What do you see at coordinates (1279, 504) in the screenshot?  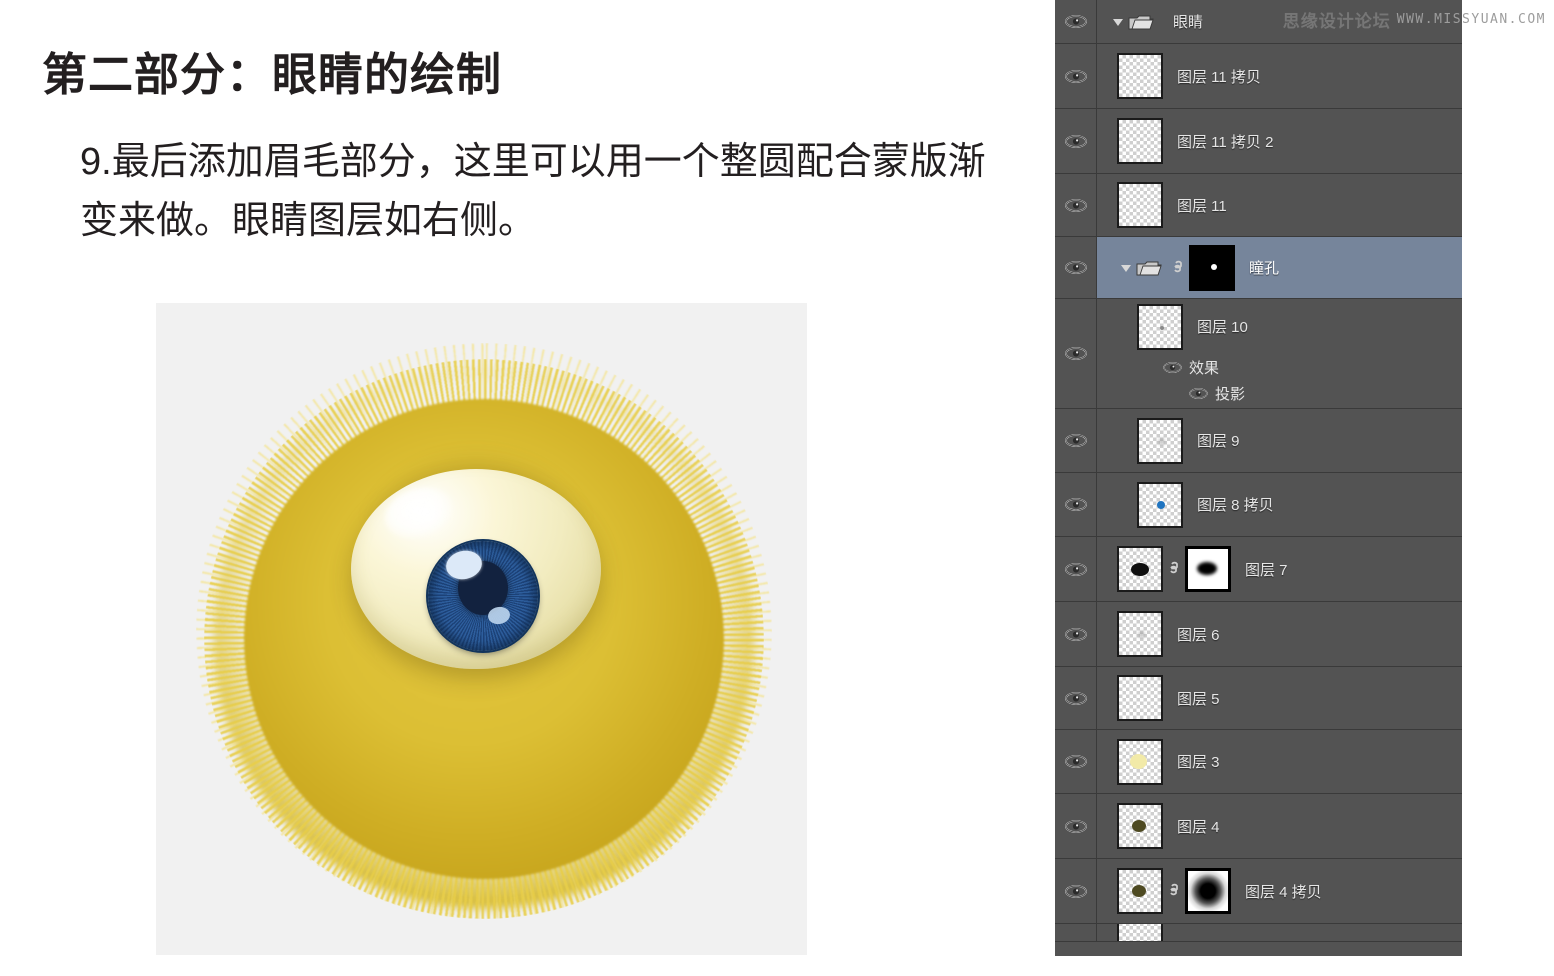 I see `layer-row-body: 图层 8 拷贝` at bounding box center [1279, 504].